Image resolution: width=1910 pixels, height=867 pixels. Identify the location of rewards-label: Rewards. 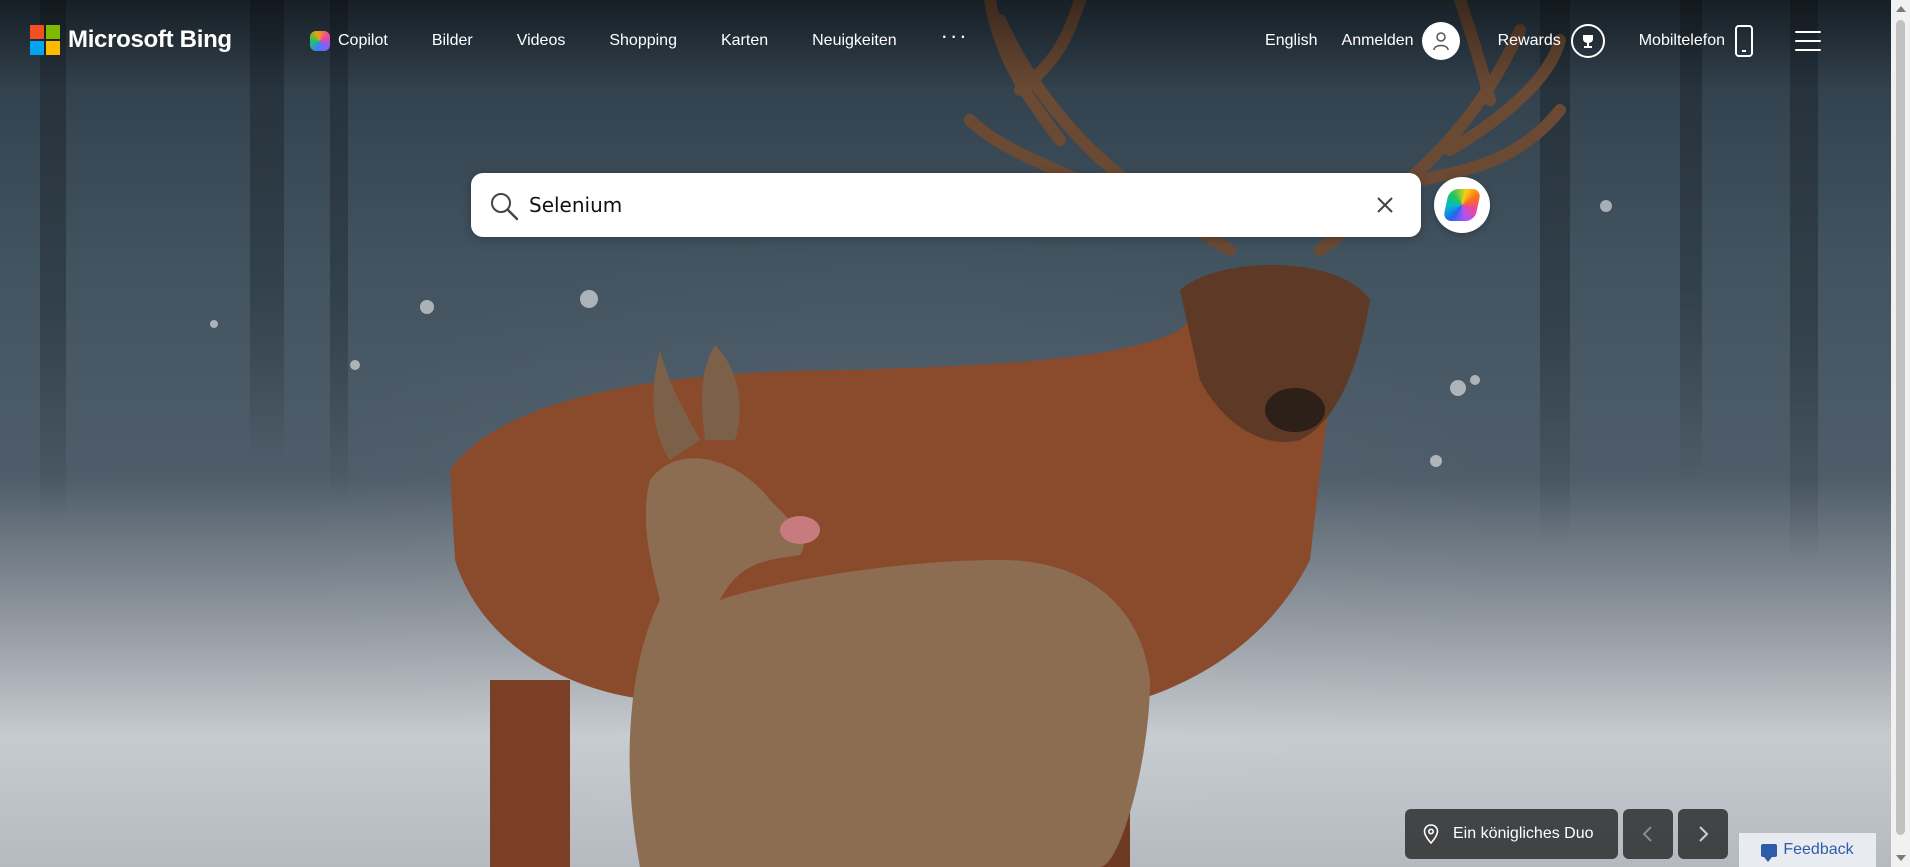
(1529, 41).